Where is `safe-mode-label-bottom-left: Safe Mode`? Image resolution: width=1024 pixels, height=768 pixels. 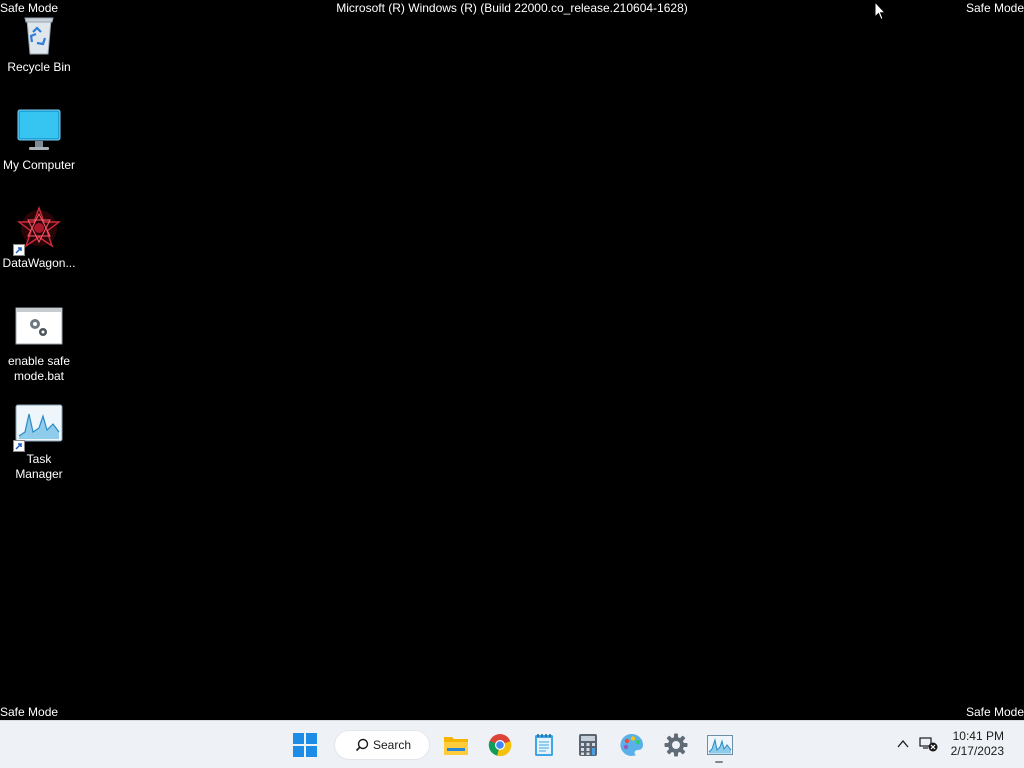 safe-mode-label-bottom-left: Safe Mode is located at coordinates (29, 712).